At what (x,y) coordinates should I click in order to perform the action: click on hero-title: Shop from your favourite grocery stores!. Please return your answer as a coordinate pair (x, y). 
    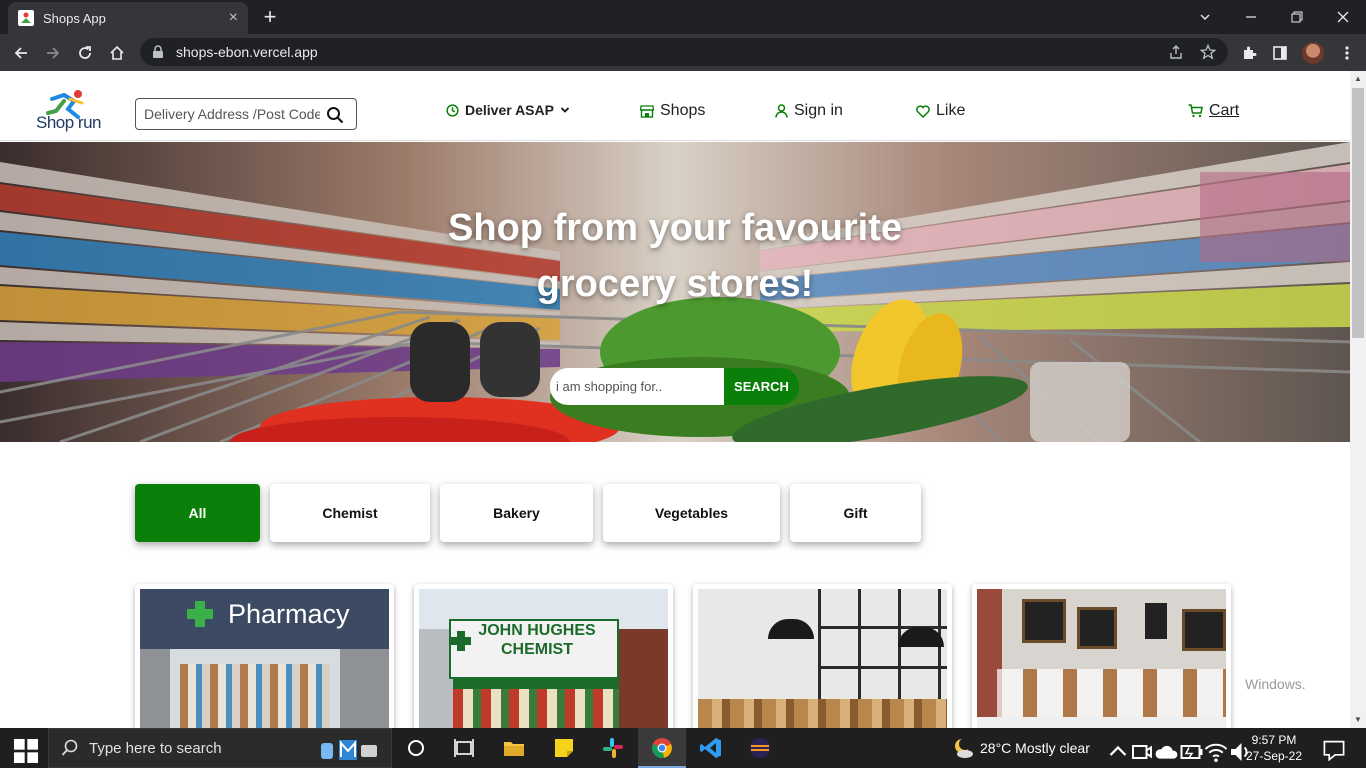
    Looking at the image, I should click on (675, 256).